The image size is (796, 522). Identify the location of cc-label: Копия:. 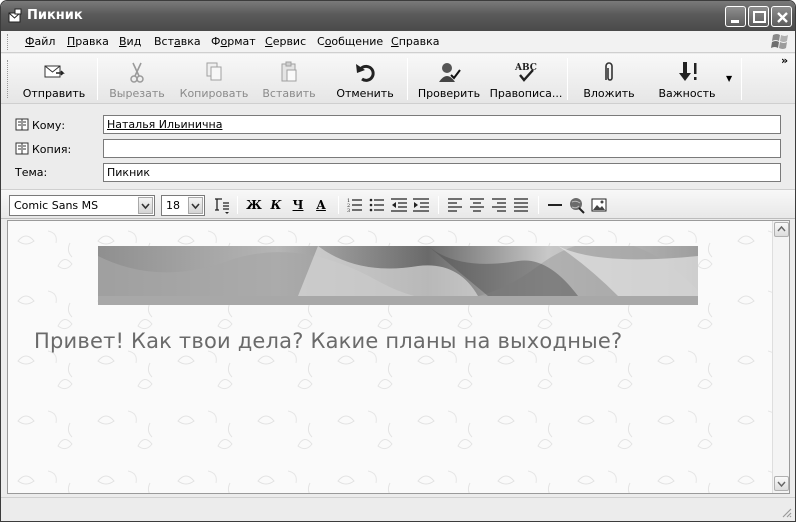
(43, 149).